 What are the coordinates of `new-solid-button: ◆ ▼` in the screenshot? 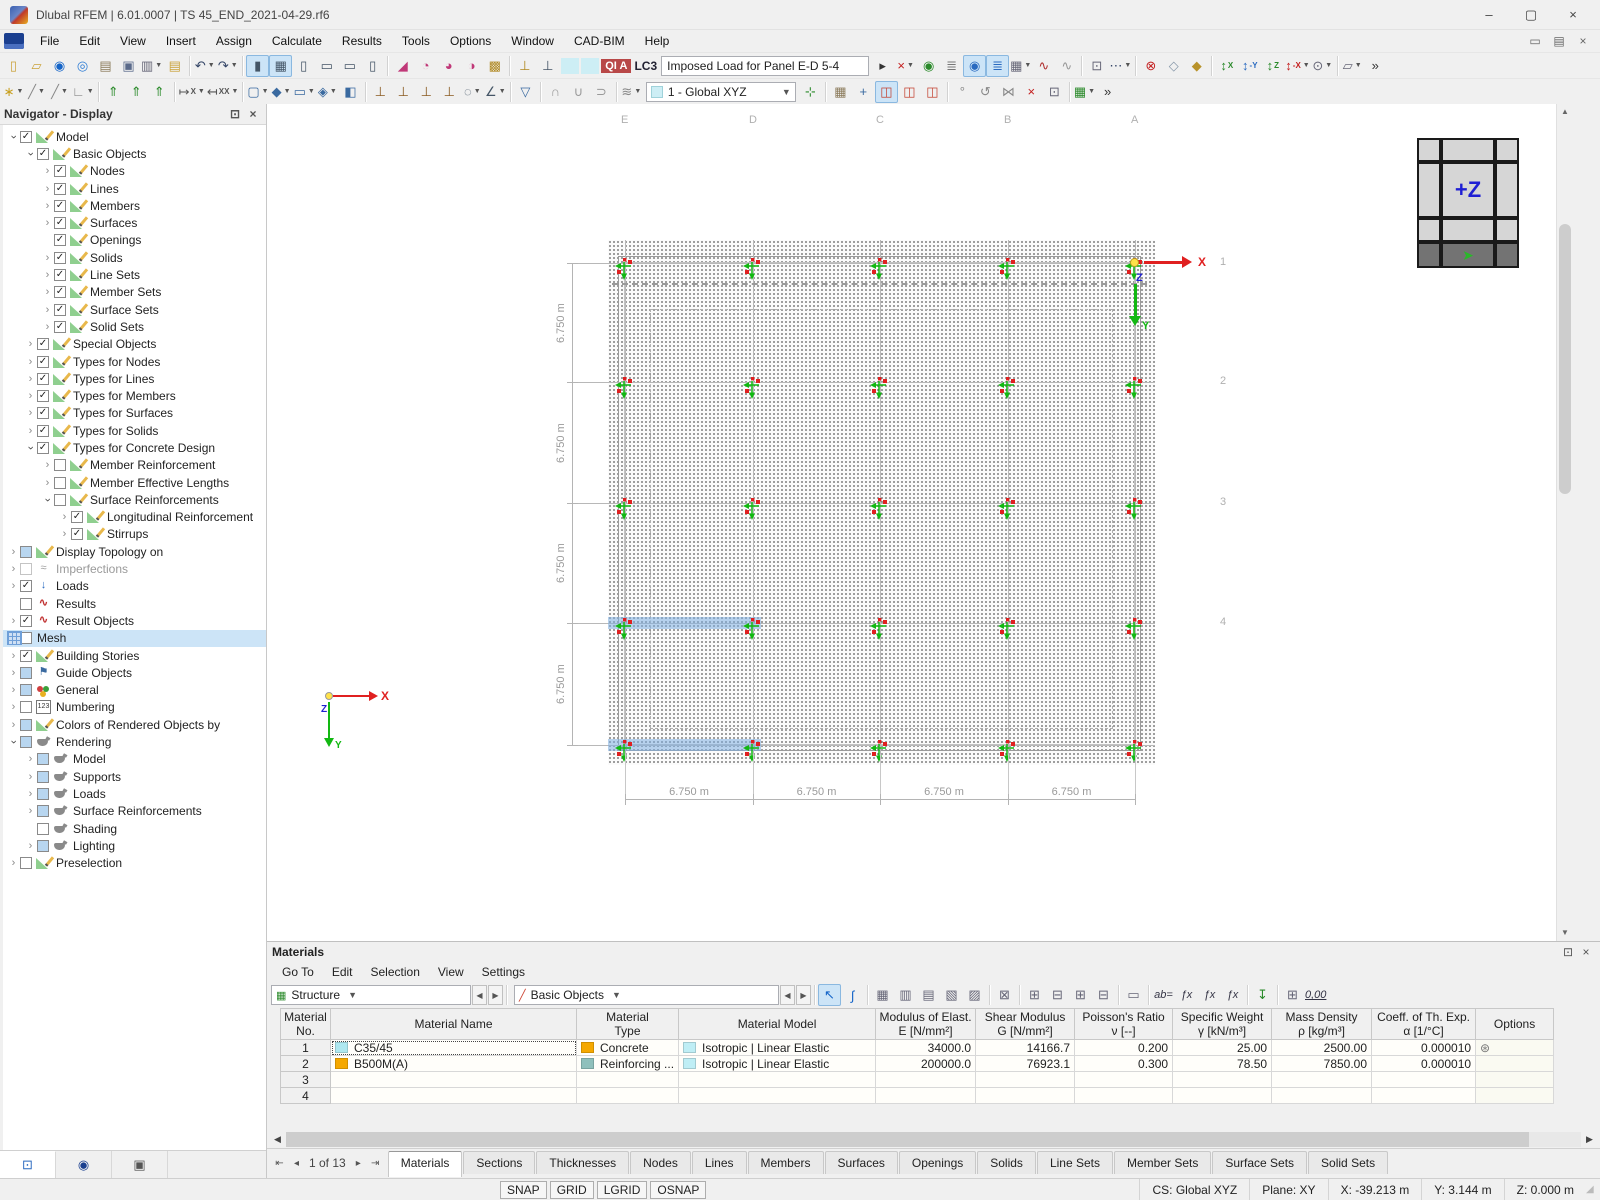 It's located at (281, 92).